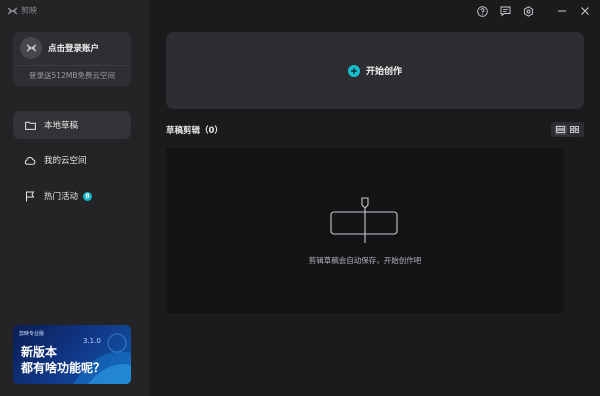 The width and height of the screenshot is (600, 396). Describe the element at coordinates (92, 341) in the screenshot. I see `banner-version: 3.1.0` at that location.